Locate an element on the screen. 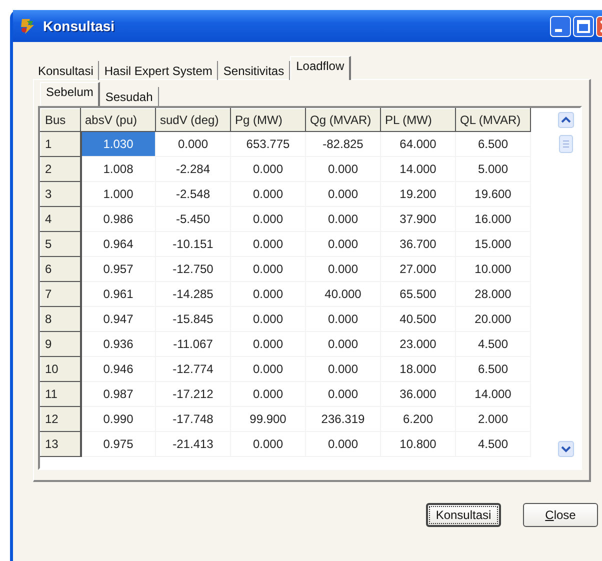 This screenshot has height=561, width=602. table-cell: -15.845 is located at coordinates (193, 319).